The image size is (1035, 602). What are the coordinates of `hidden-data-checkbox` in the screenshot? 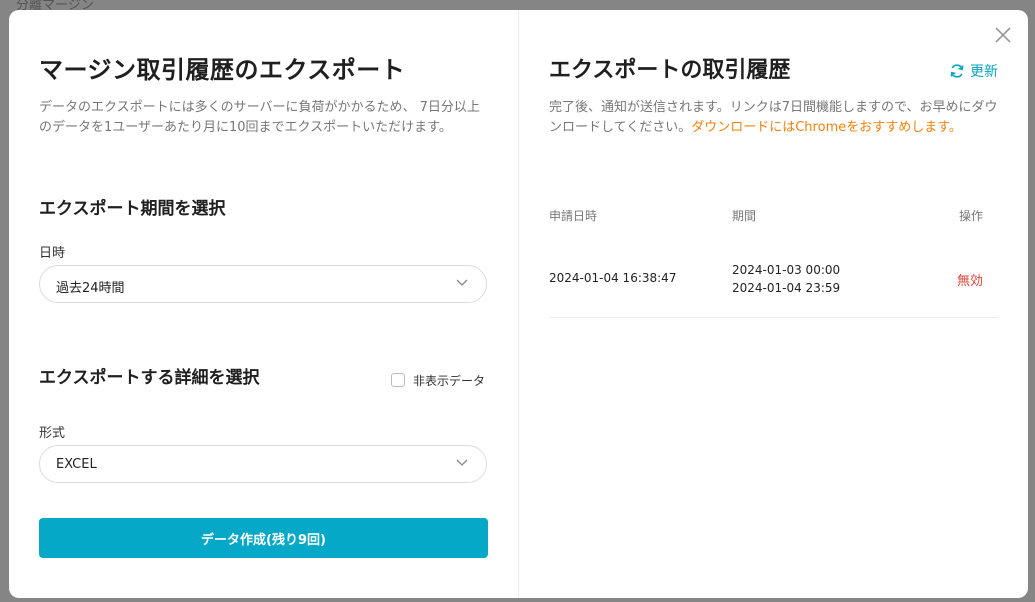 It's located at (398, 380).